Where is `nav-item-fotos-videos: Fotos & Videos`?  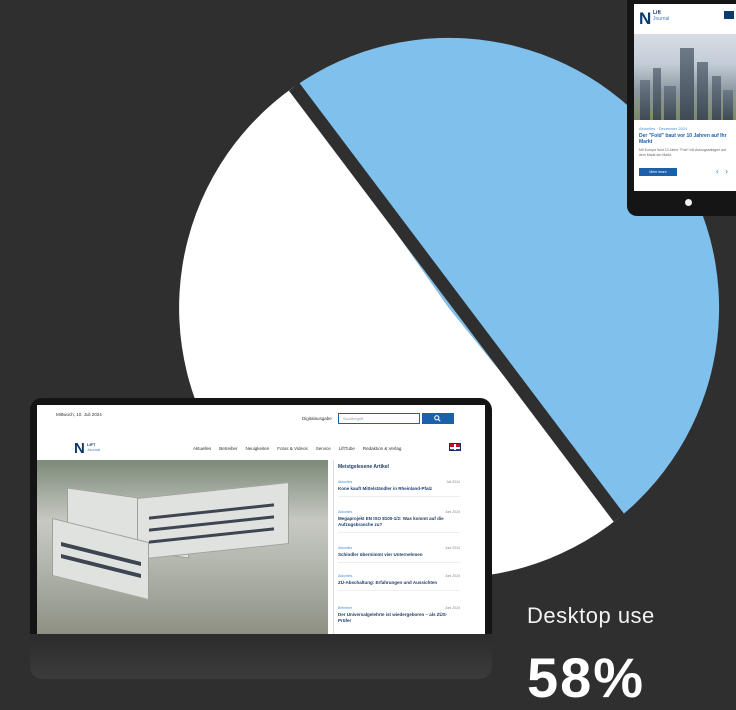 nav-item-fotos-videos: Fotos & Videos is located at coordinates (292, 448).